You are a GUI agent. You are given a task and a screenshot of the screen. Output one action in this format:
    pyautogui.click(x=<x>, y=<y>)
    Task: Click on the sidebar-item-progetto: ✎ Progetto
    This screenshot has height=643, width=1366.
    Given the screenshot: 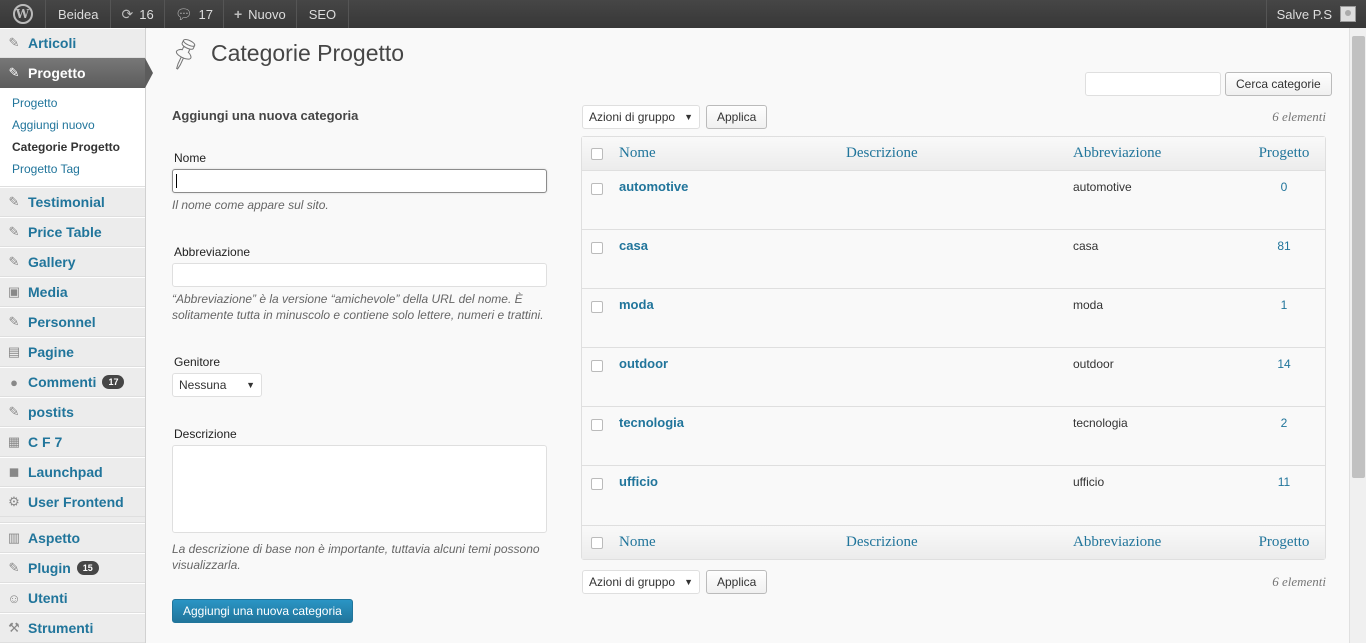 What is the action you would take?
    pyautogui.click(x=76, y=73)
    